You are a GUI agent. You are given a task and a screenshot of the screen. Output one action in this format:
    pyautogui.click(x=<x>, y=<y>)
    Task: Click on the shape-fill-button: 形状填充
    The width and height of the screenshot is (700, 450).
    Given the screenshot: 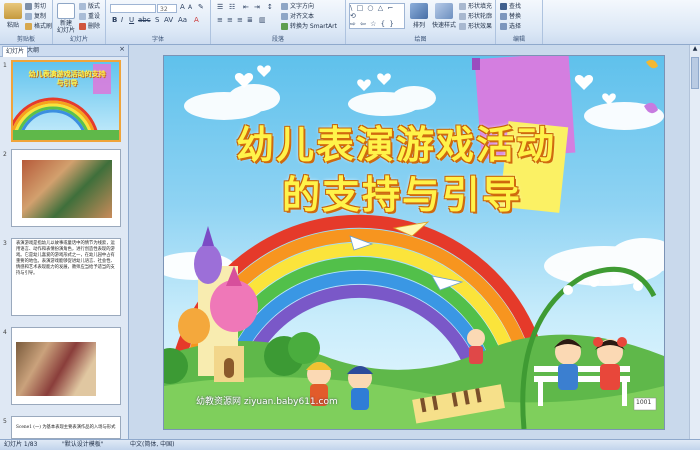 What is the action you would take?
    pyautogui.click(x=475, y=6)
    